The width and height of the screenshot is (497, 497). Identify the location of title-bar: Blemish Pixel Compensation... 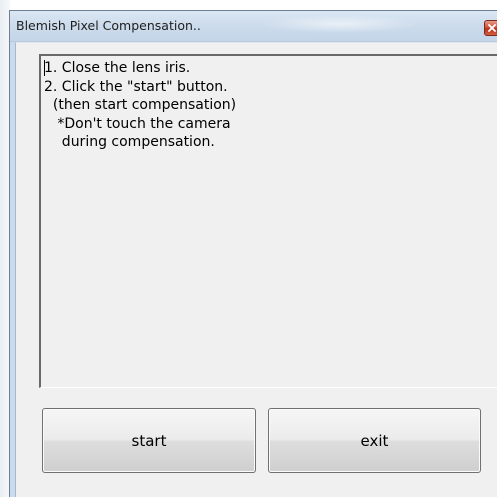
(253, 26).